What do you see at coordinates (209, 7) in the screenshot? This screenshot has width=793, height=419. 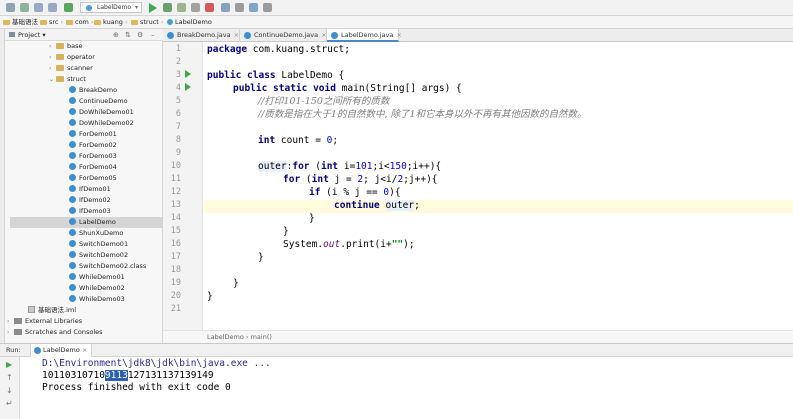 I see `stop-icon` at bounding box center [209, 7].